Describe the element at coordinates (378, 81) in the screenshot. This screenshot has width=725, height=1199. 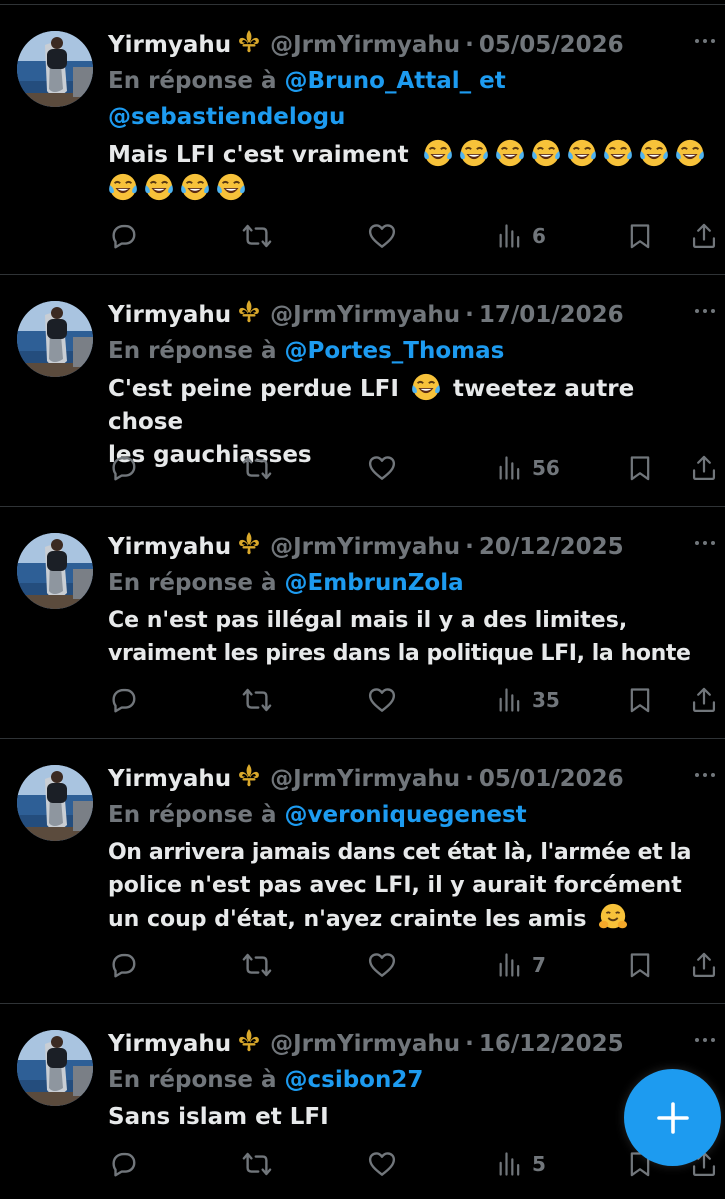
I see `mention-link: @Bruno_Attal_` at that location.